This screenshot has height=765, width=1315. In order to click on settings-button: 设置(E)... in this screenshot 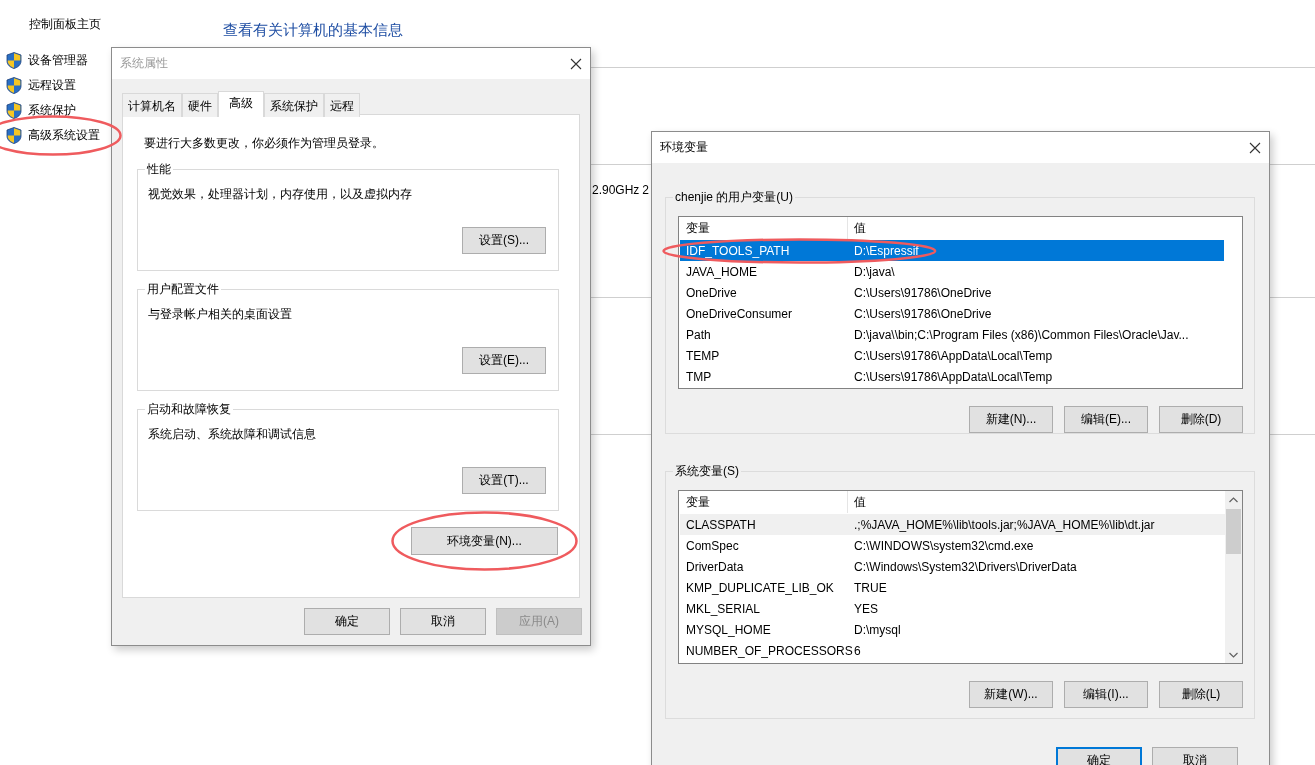, I will do `click(504, 360)`.